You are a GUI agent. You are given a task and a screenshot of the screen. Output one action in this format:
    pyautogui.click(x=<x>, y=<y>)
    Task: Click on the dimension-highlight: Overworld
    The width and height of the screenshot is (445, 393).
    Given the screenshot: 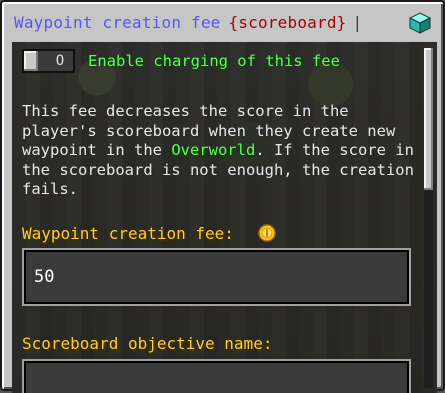 What is the action you would take?
    pyautogui.click(x=213, y=150)
    